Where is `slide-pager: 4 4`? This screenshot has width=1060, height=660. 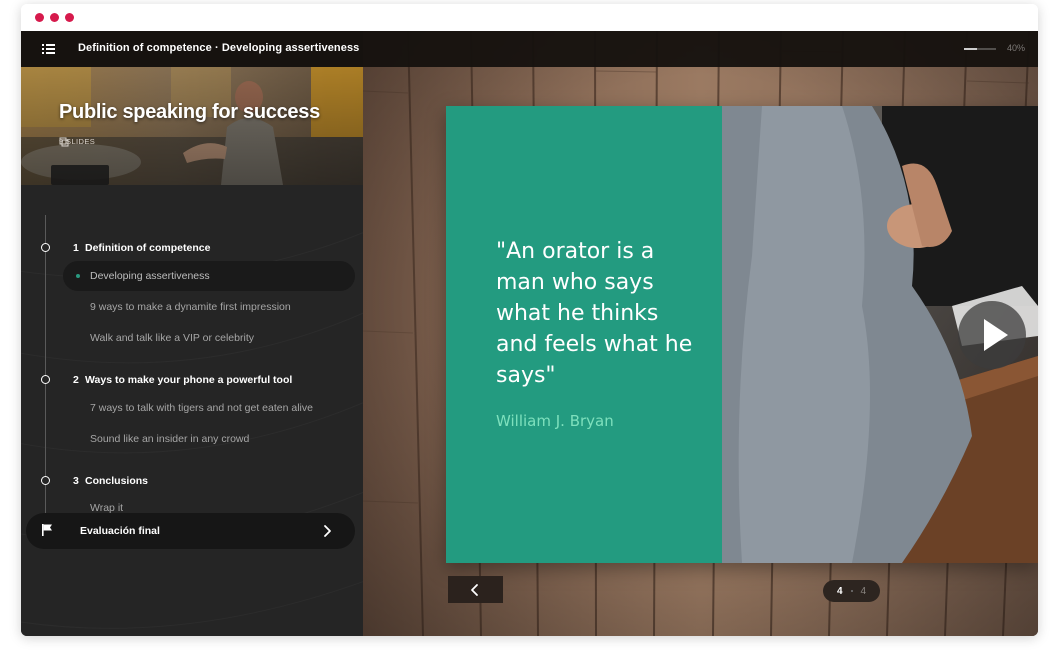
slide-pager: 4 4 is located at coordinates (851, 591).